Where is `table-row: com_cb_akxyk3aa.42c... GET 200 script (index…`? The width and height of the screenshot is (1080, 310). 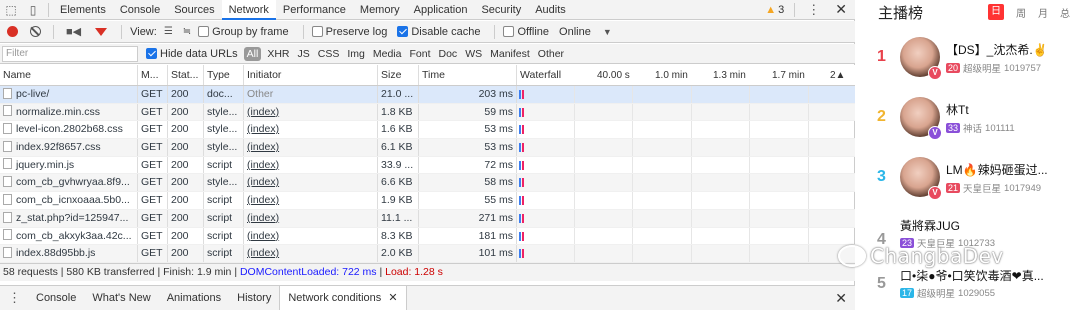
table-row: com_cb_akxyk3aa.42c... GET 200 script (index… is located at coordinates (427, 236).